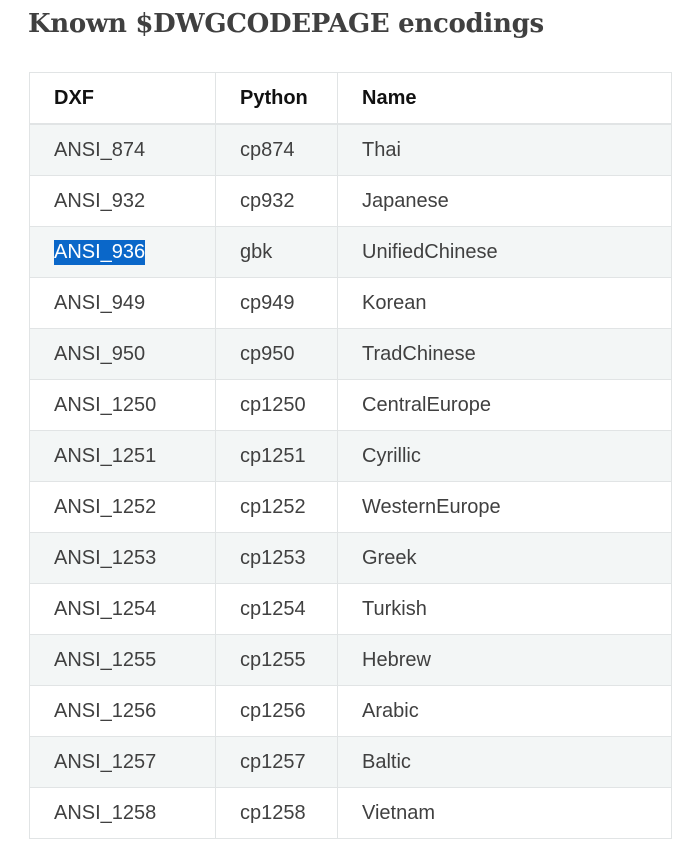  What do you see at coordinates (504, 252) in the screenshot?
I see `cell-name: UnifiedChinese` at bounding box center [504, 252].